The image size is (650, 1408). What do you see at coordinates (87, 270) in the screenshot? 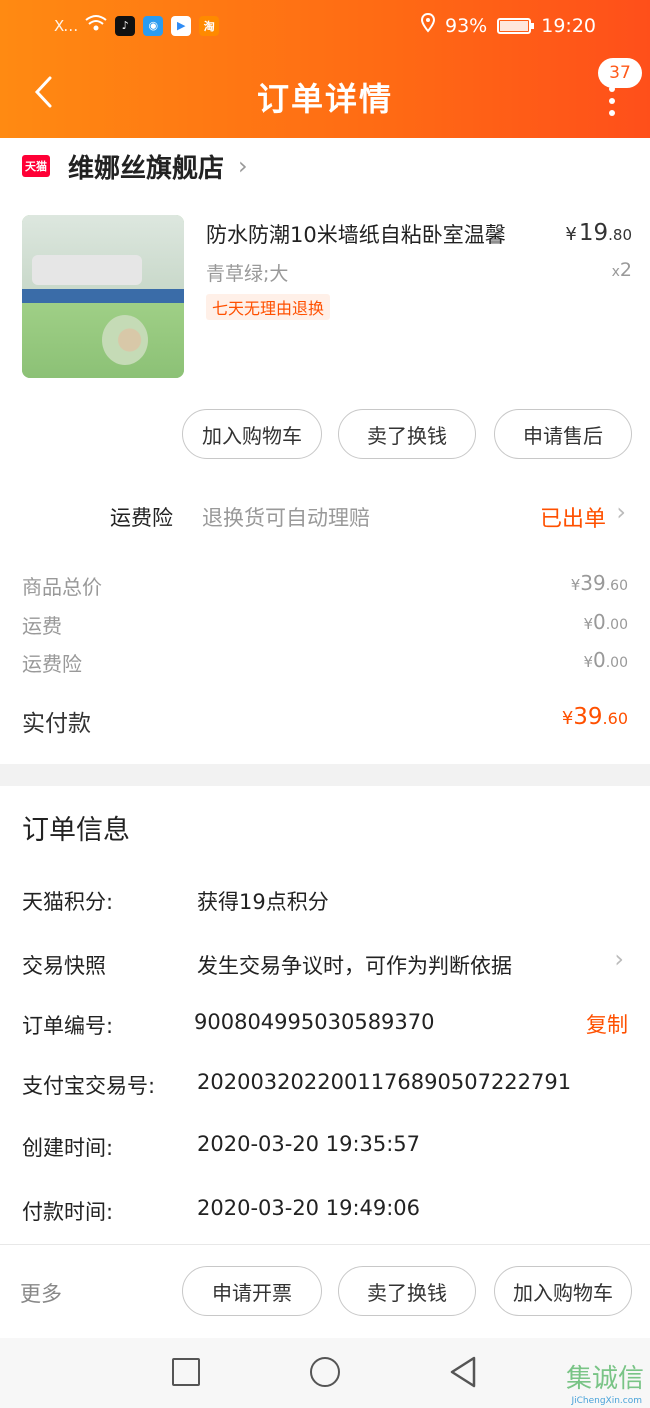
I see `product-image-sofa` at bounding box center [87, 270].